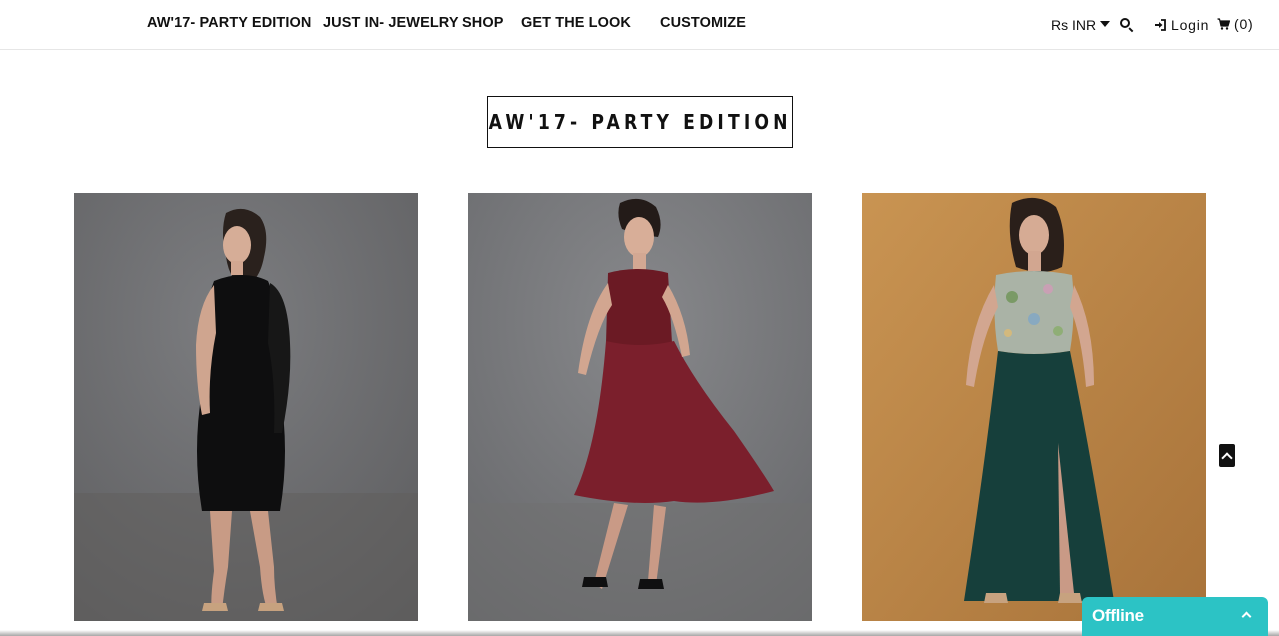 The image size is (1279, 636). What do you see at coordinates (1190, 25) in the screenshot?
I see `login-label: Login` at bounding box center [1190, 25].